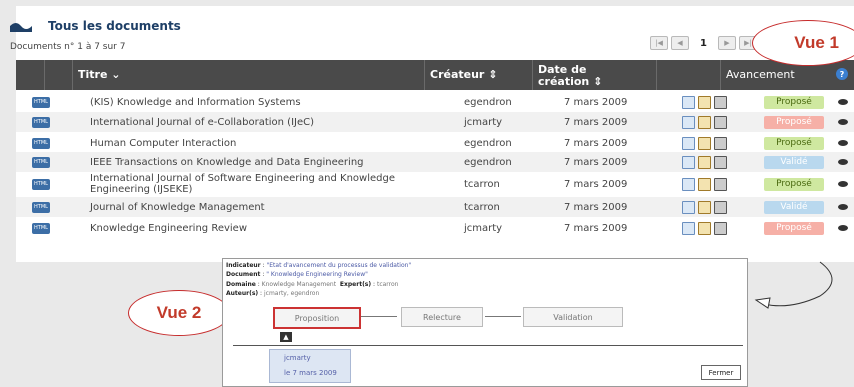  What do you see at coordinates (58, 75) in the screenshot?
I see `header-blank-col` at bounding box center [58, 75].